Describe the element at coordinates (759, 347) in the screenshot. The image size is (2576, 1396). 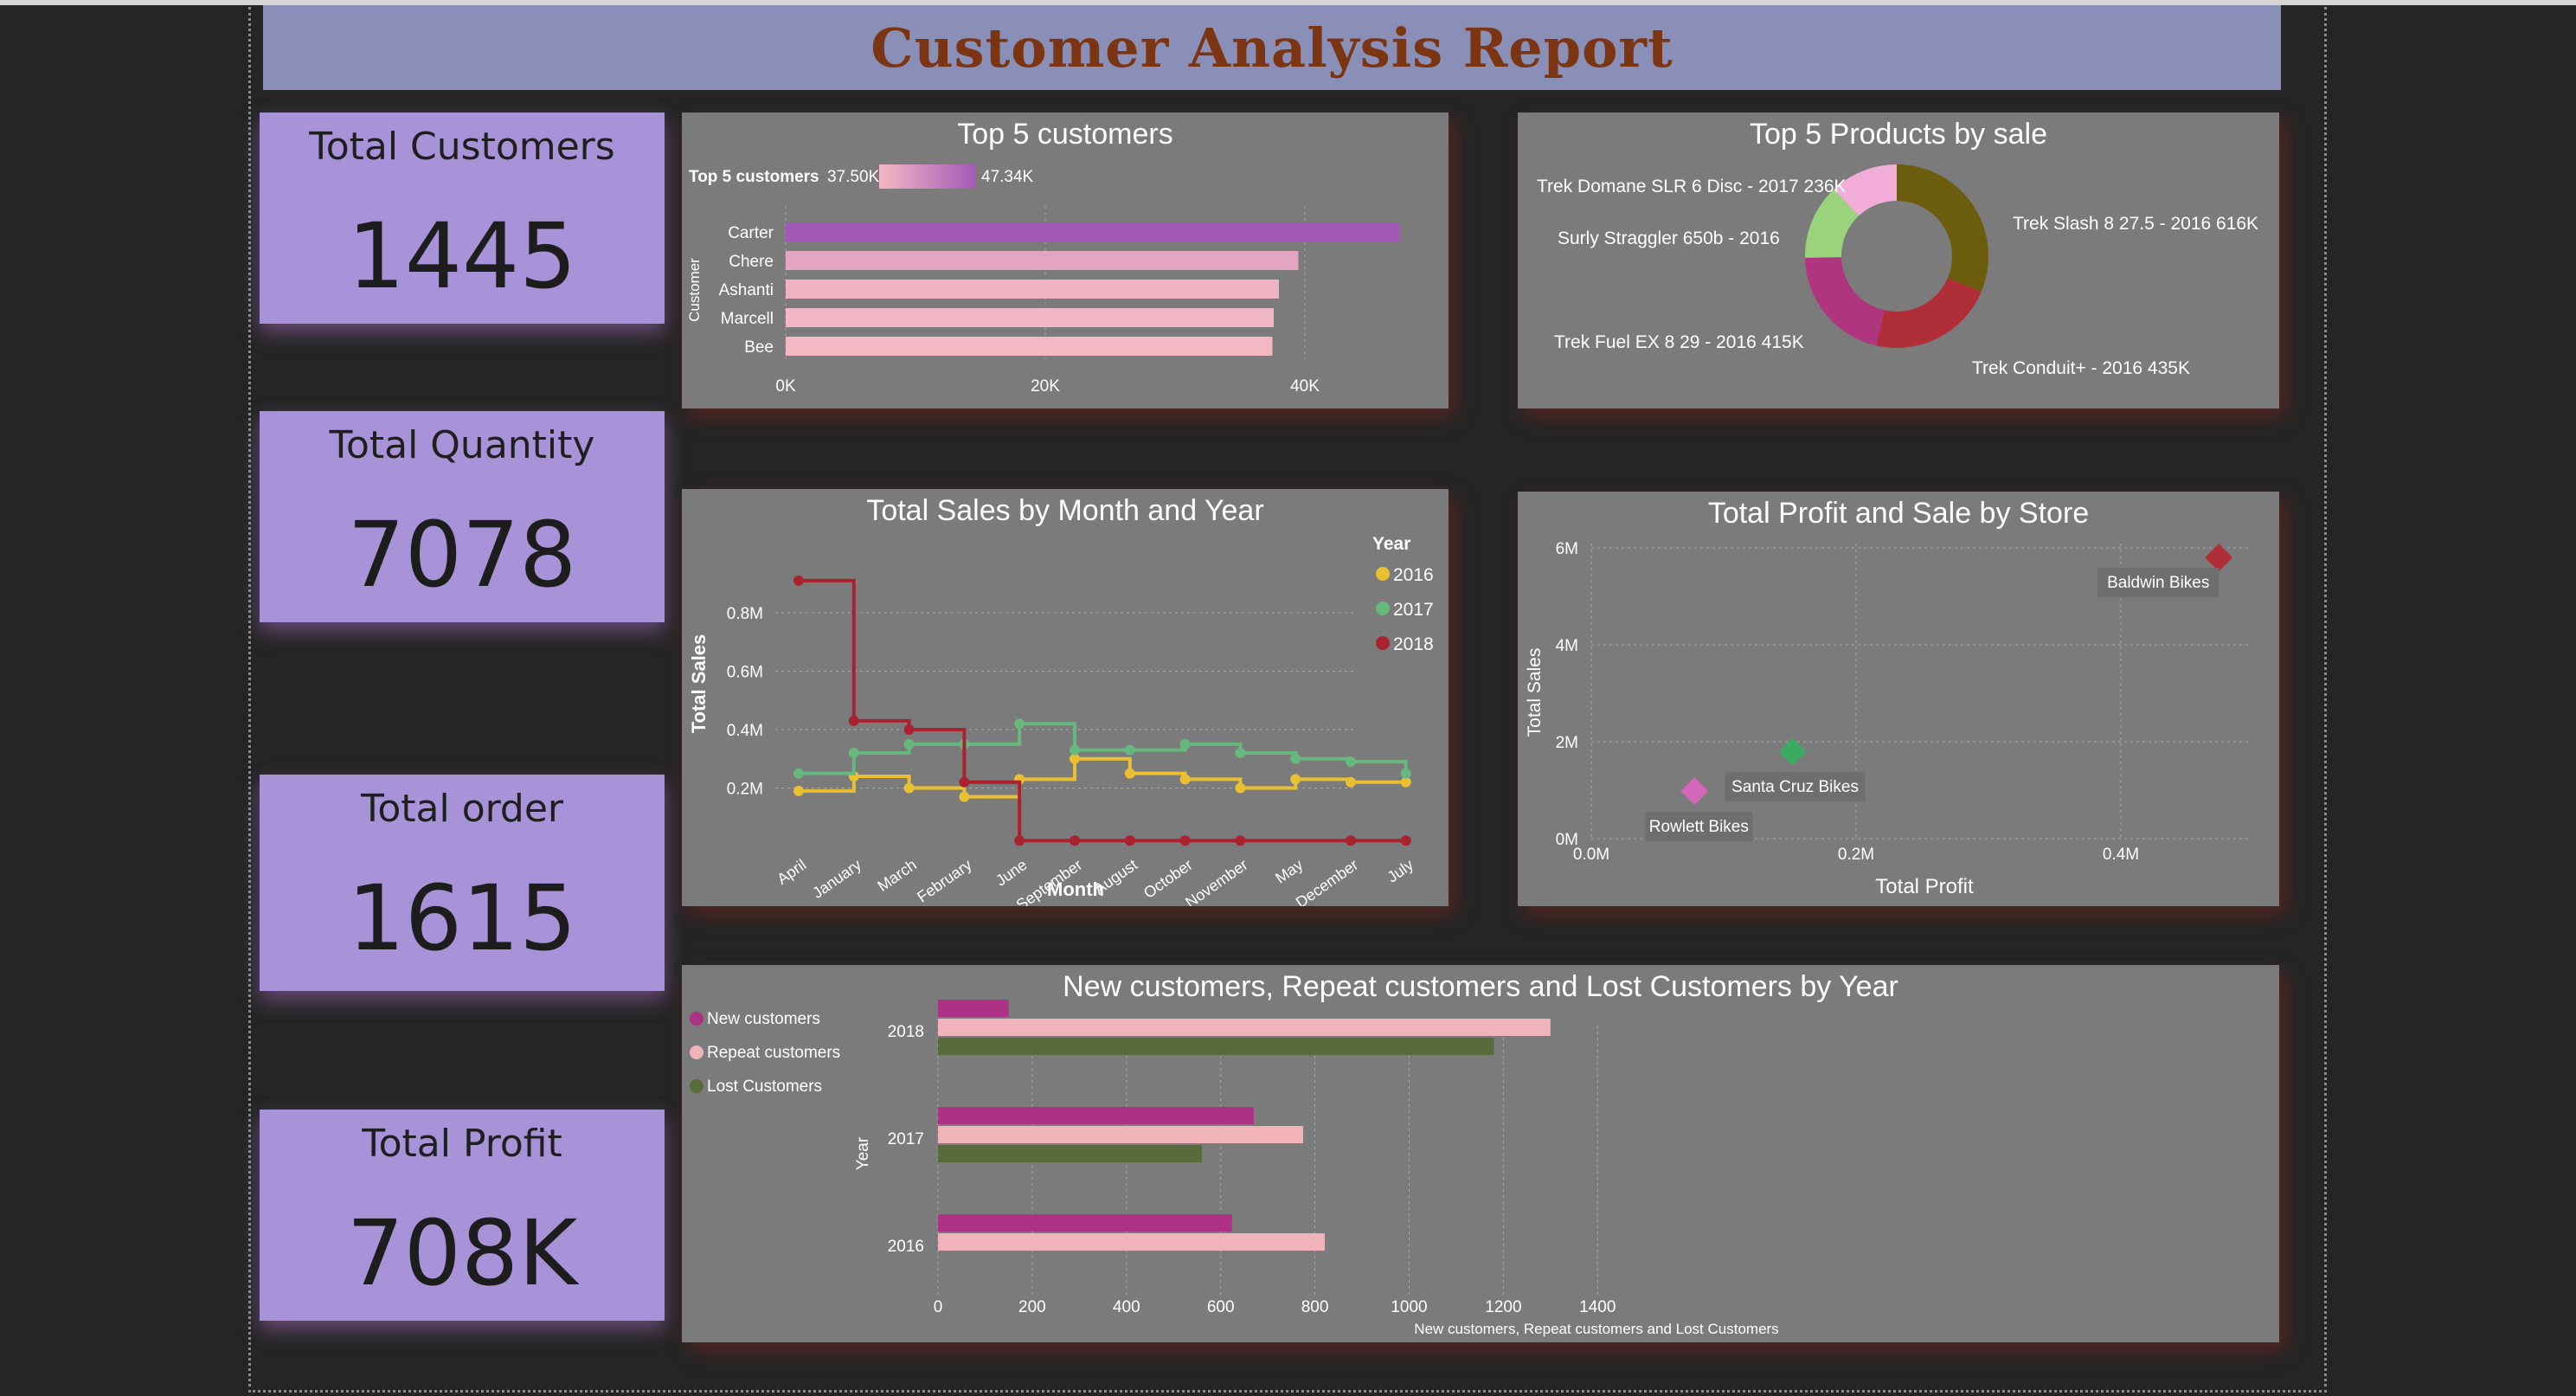
I see `category-label: Bee` at that location.